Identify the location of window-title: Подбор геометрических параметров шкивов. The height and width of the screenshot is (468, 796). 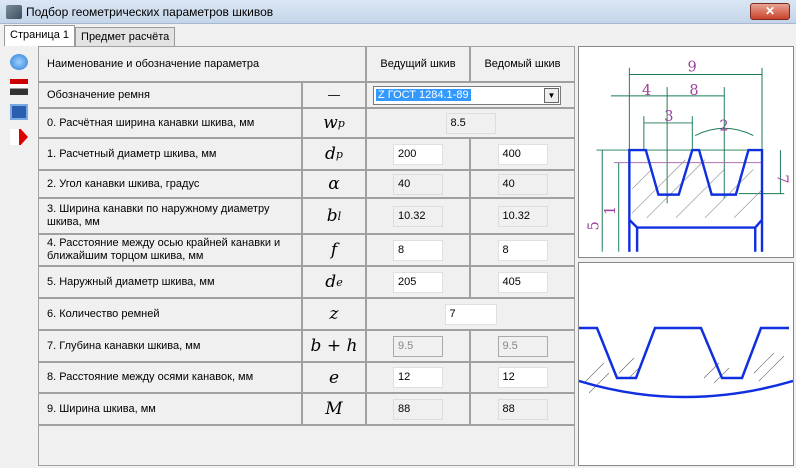
(150, 11).